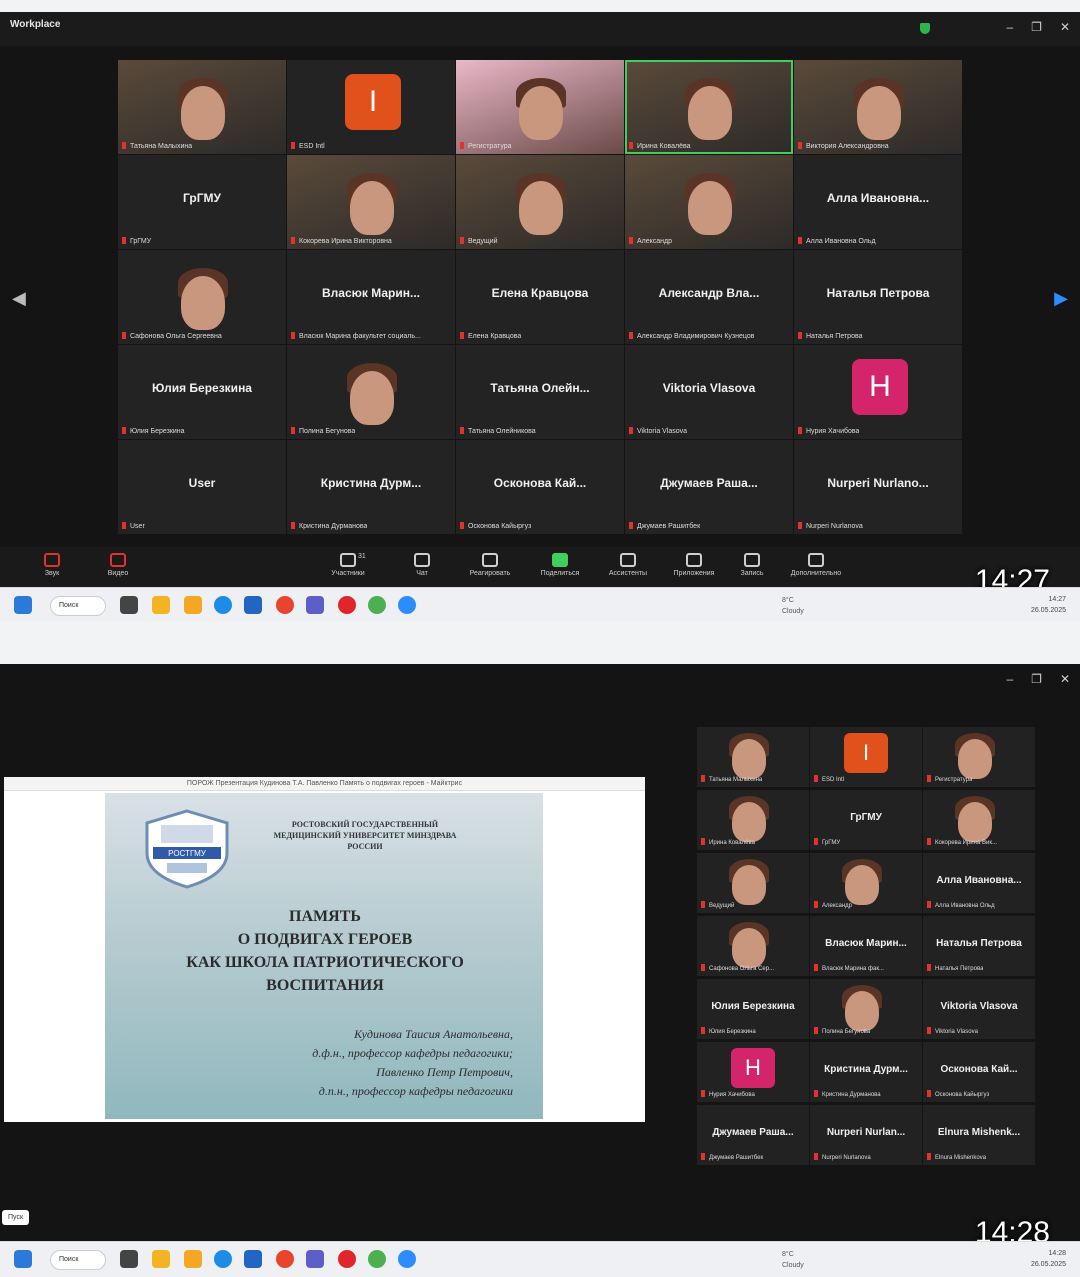 The height and width of the screenshot is (1277, 1080). I want to click on participant-tile: Виктория Александровна, so click(878, 107).